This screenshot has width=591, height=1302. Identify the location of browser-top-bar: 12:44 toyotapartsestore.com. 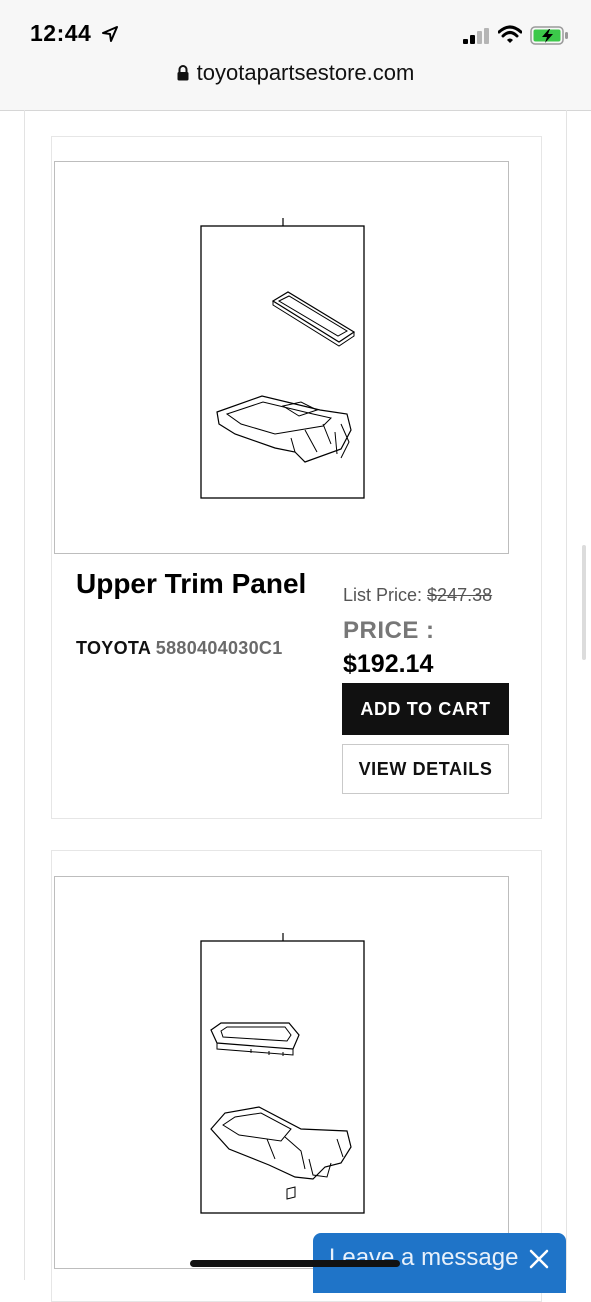
(295, 55).